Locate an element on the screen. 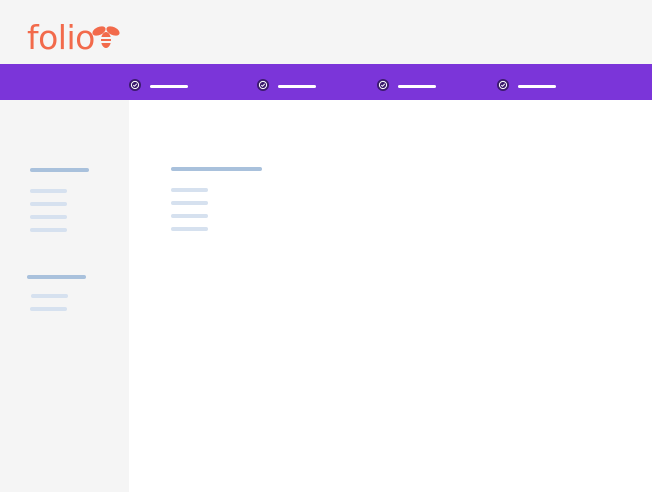 The image size is (652, 492). bee-icon is located at coordinates (106, 37).